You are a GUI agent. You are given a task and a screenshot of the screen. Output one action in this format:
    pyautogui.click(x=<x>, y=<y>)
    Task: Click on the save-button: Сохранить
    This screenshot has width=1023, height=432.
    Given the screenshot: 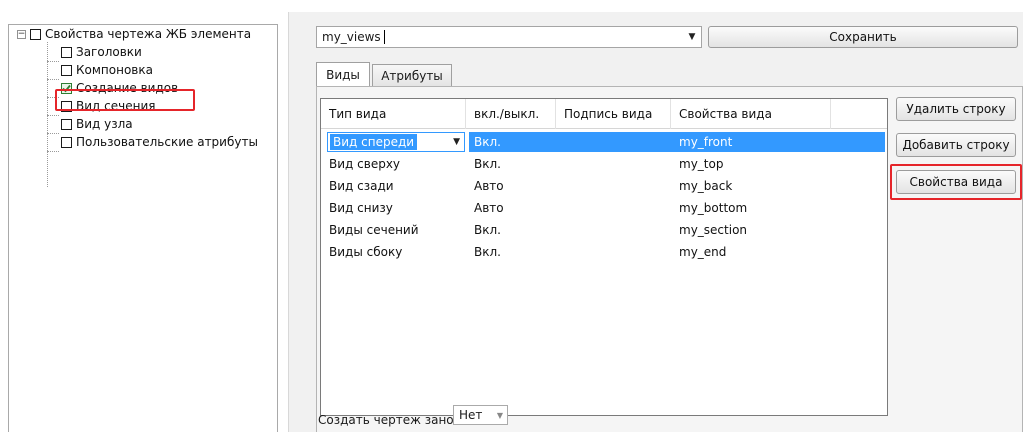 What is the action you would take?
    pyautogui.click(x=863, y=37)
    